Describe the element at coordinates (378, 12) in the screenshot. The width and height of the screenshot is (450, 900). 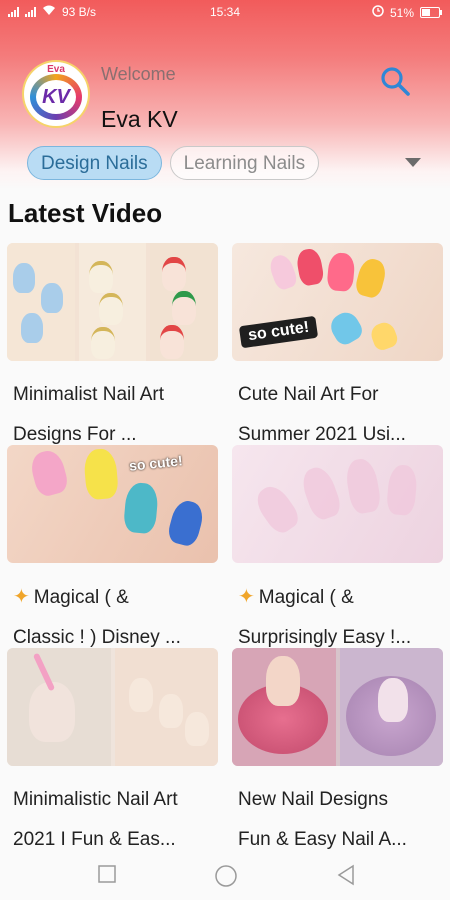
I see `alarm-icon` at that location.